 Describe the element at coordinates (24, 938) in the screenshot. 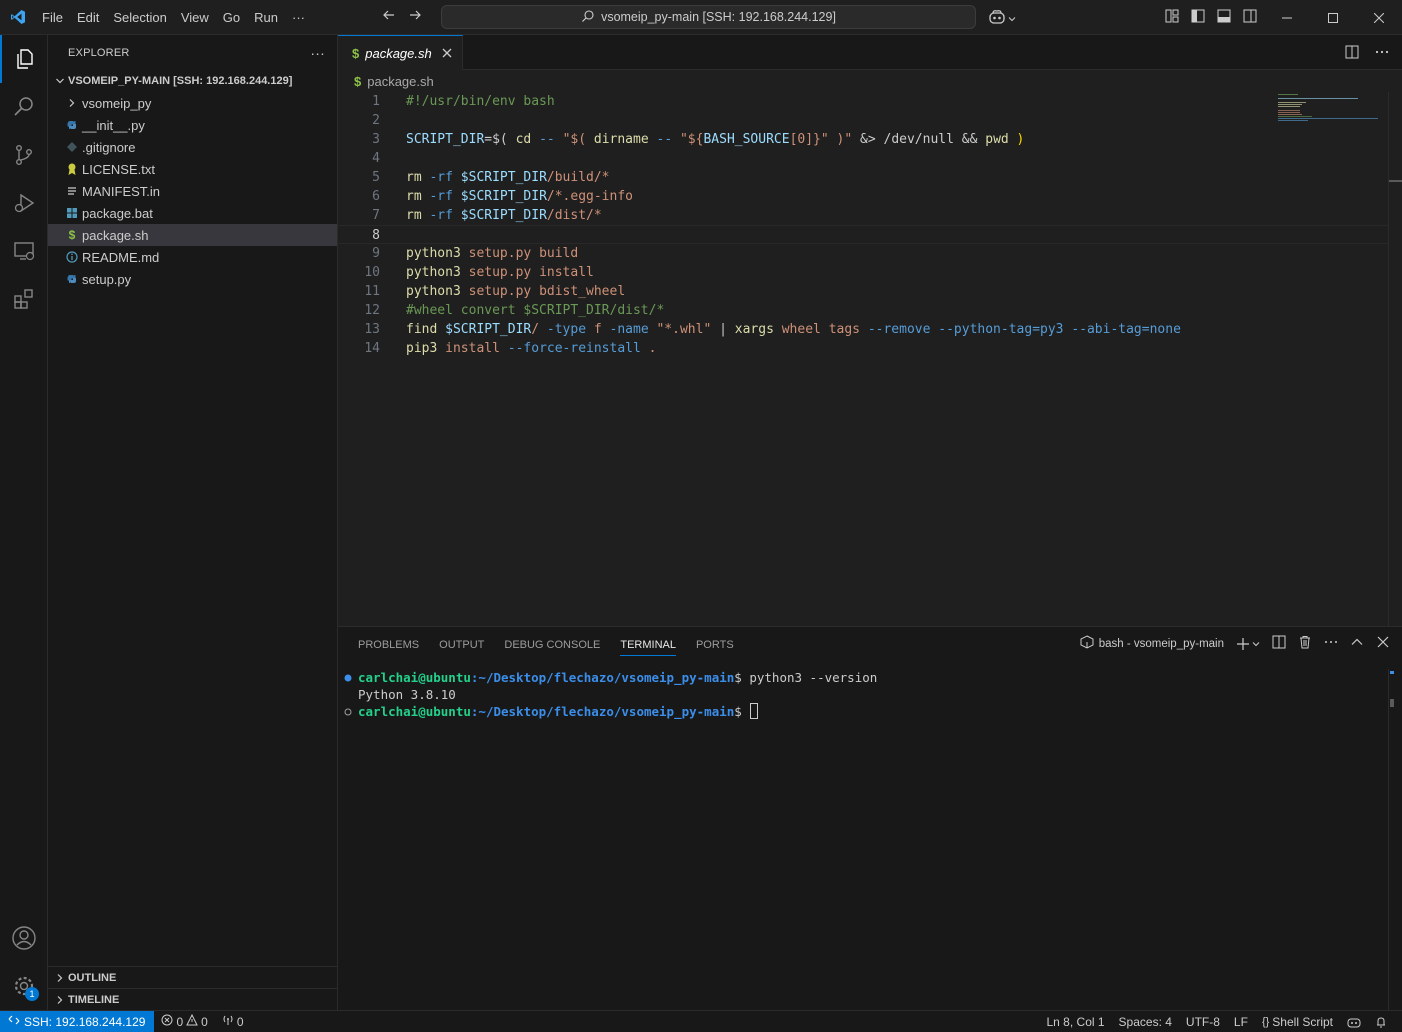

I see `accounts-icon` at that location.